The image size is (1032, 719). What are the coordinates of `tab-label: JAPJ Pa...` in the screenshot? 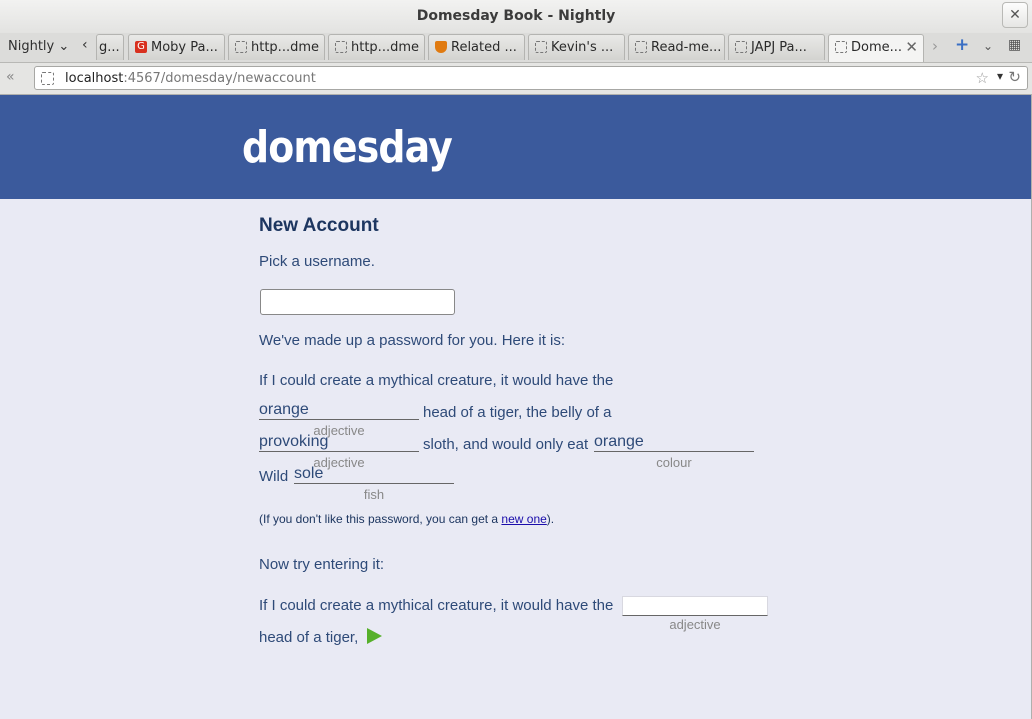 It's located at (779, 47).